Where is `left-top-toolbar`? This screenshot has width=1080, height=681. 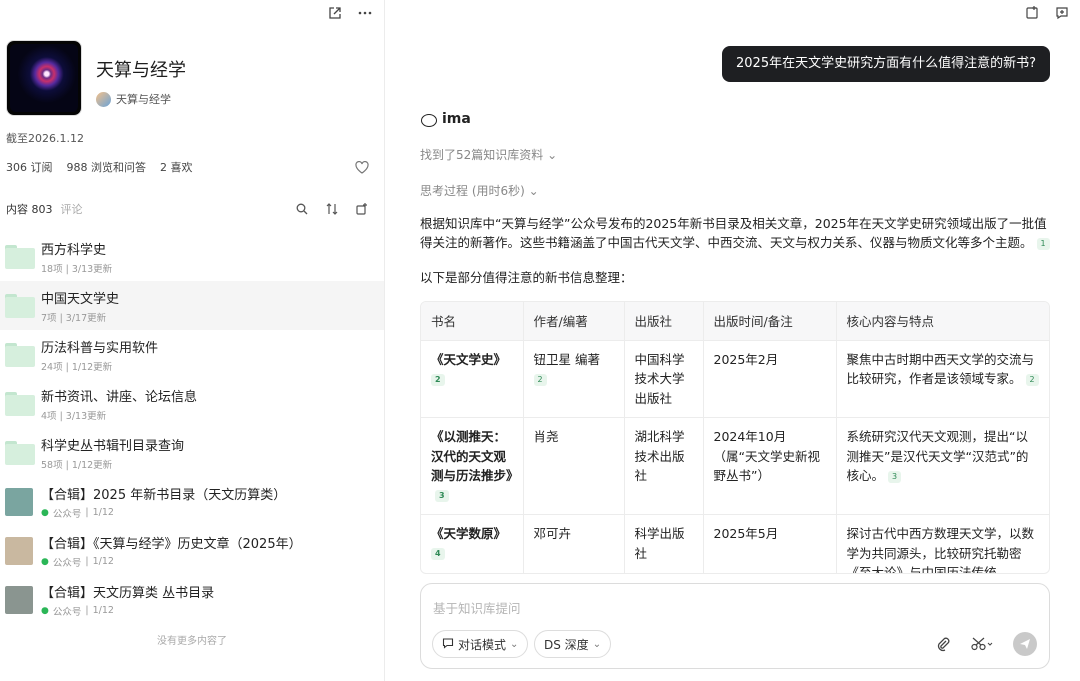 left-top-toolbar is located at coordinates (350, 13).